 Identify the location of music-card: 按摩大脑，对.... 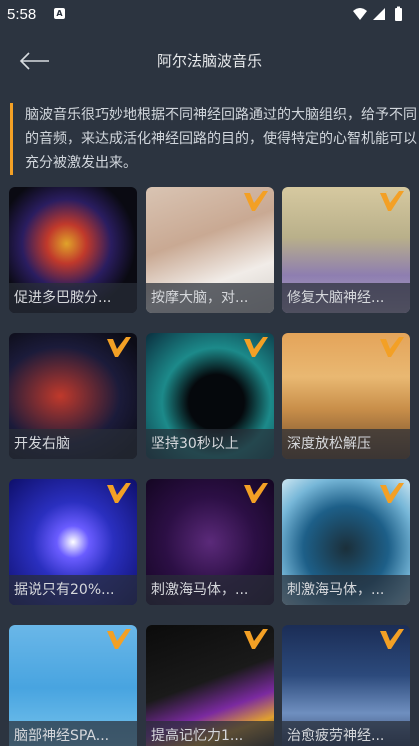
(210, 250).